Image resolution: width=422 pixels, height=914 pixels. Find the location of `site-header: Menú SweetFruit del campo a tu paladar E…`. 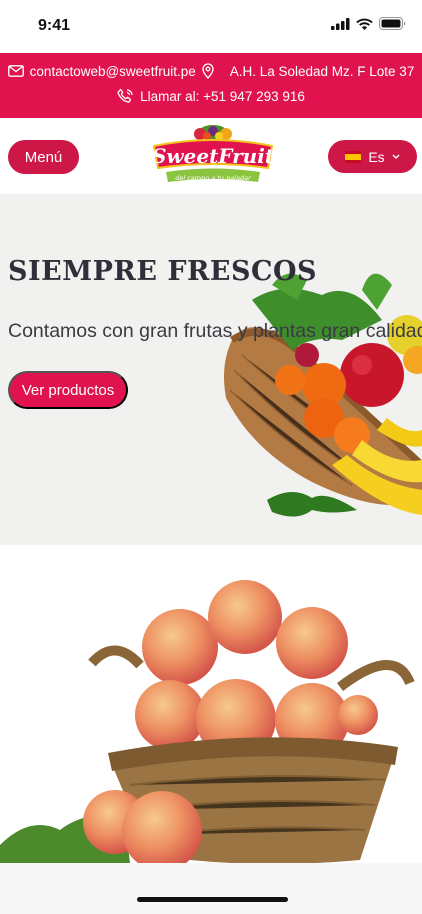

site-header: Menú SweetFruit del campo a tu paladar E… is located at coordinates (211, 156).